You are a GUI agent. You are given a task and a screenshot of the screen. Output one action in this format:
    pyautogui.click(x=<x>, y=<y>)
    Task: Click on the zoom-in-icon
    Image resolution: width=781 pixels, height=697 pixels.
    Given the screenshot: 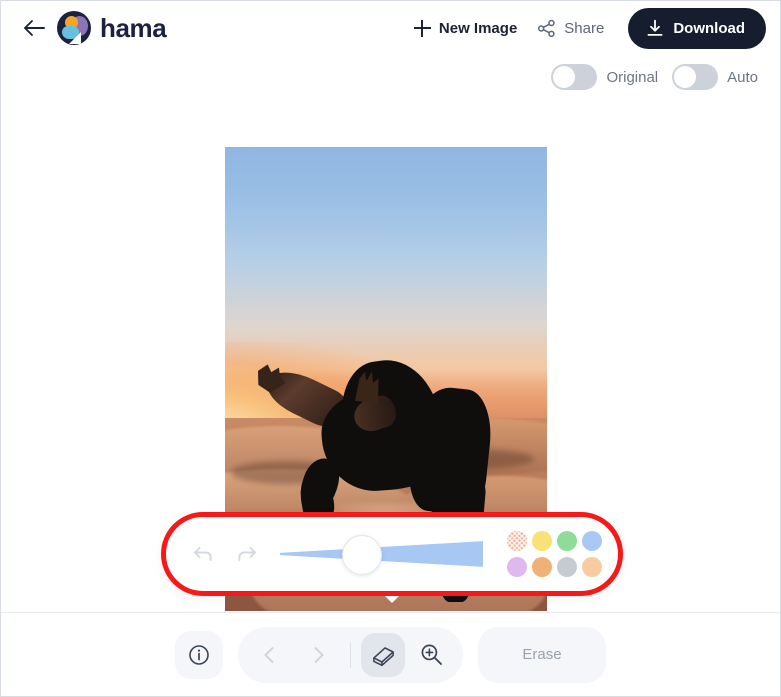 What is the action you would take?
    pyautogui.click(x=431, y=654)
    